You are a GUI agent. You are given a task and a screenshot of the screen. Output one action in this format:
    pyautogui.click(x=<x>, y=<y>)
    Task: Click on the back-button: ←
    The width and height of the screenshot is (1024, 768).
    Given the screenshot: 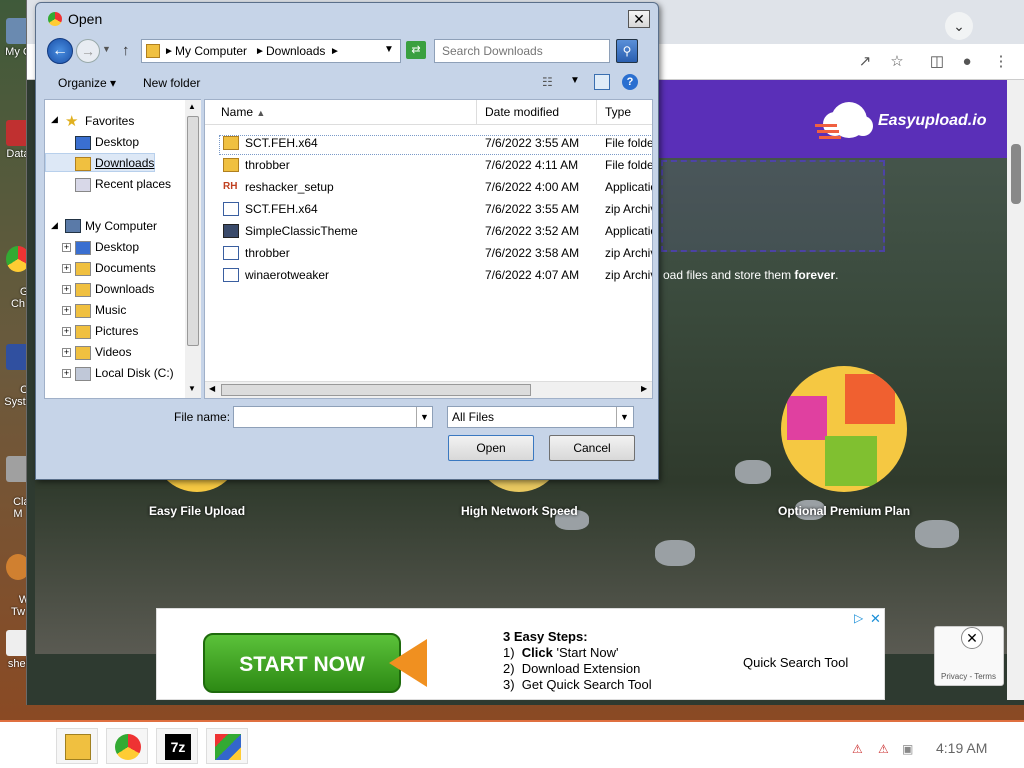 What is the action you would take?
    pyautogui.click(x=60, y=51)
    